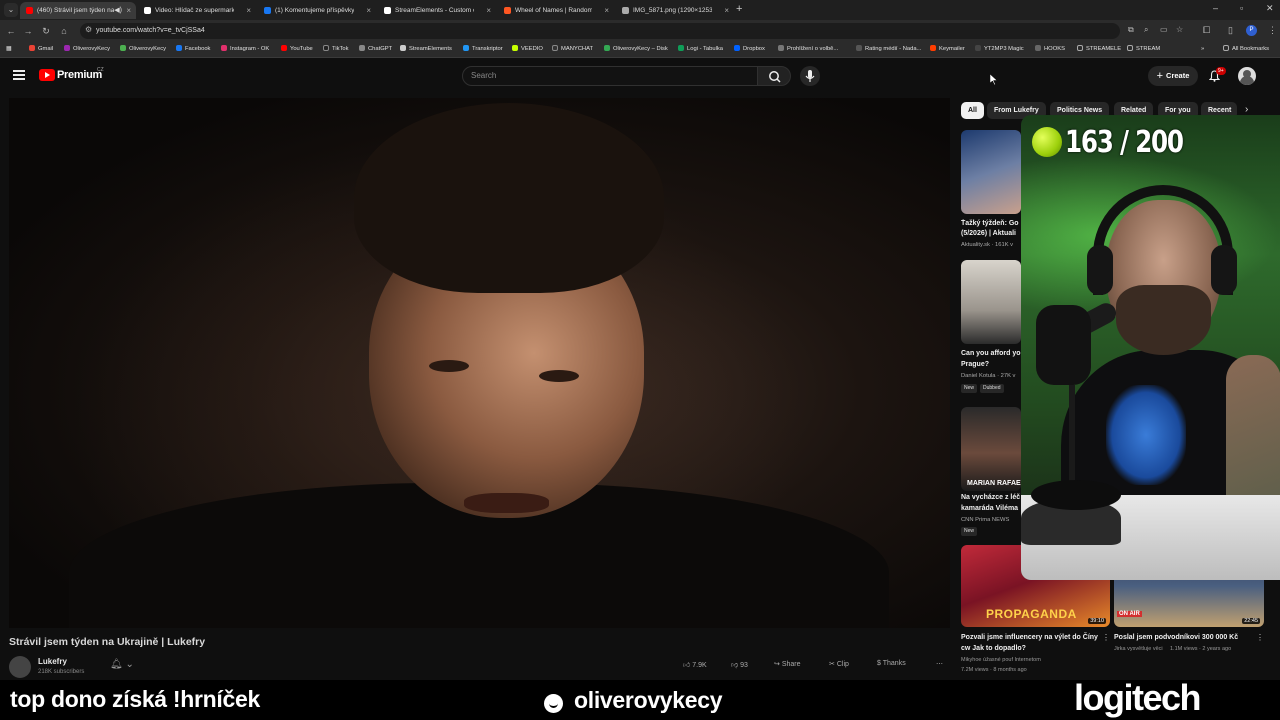 This screenshot has height=720, width=1280. What do you see at coordinates (1124, 142) in the screenshot?
I see `goal-progress-text: 163 / 200` at bounding box center [1124, 142].